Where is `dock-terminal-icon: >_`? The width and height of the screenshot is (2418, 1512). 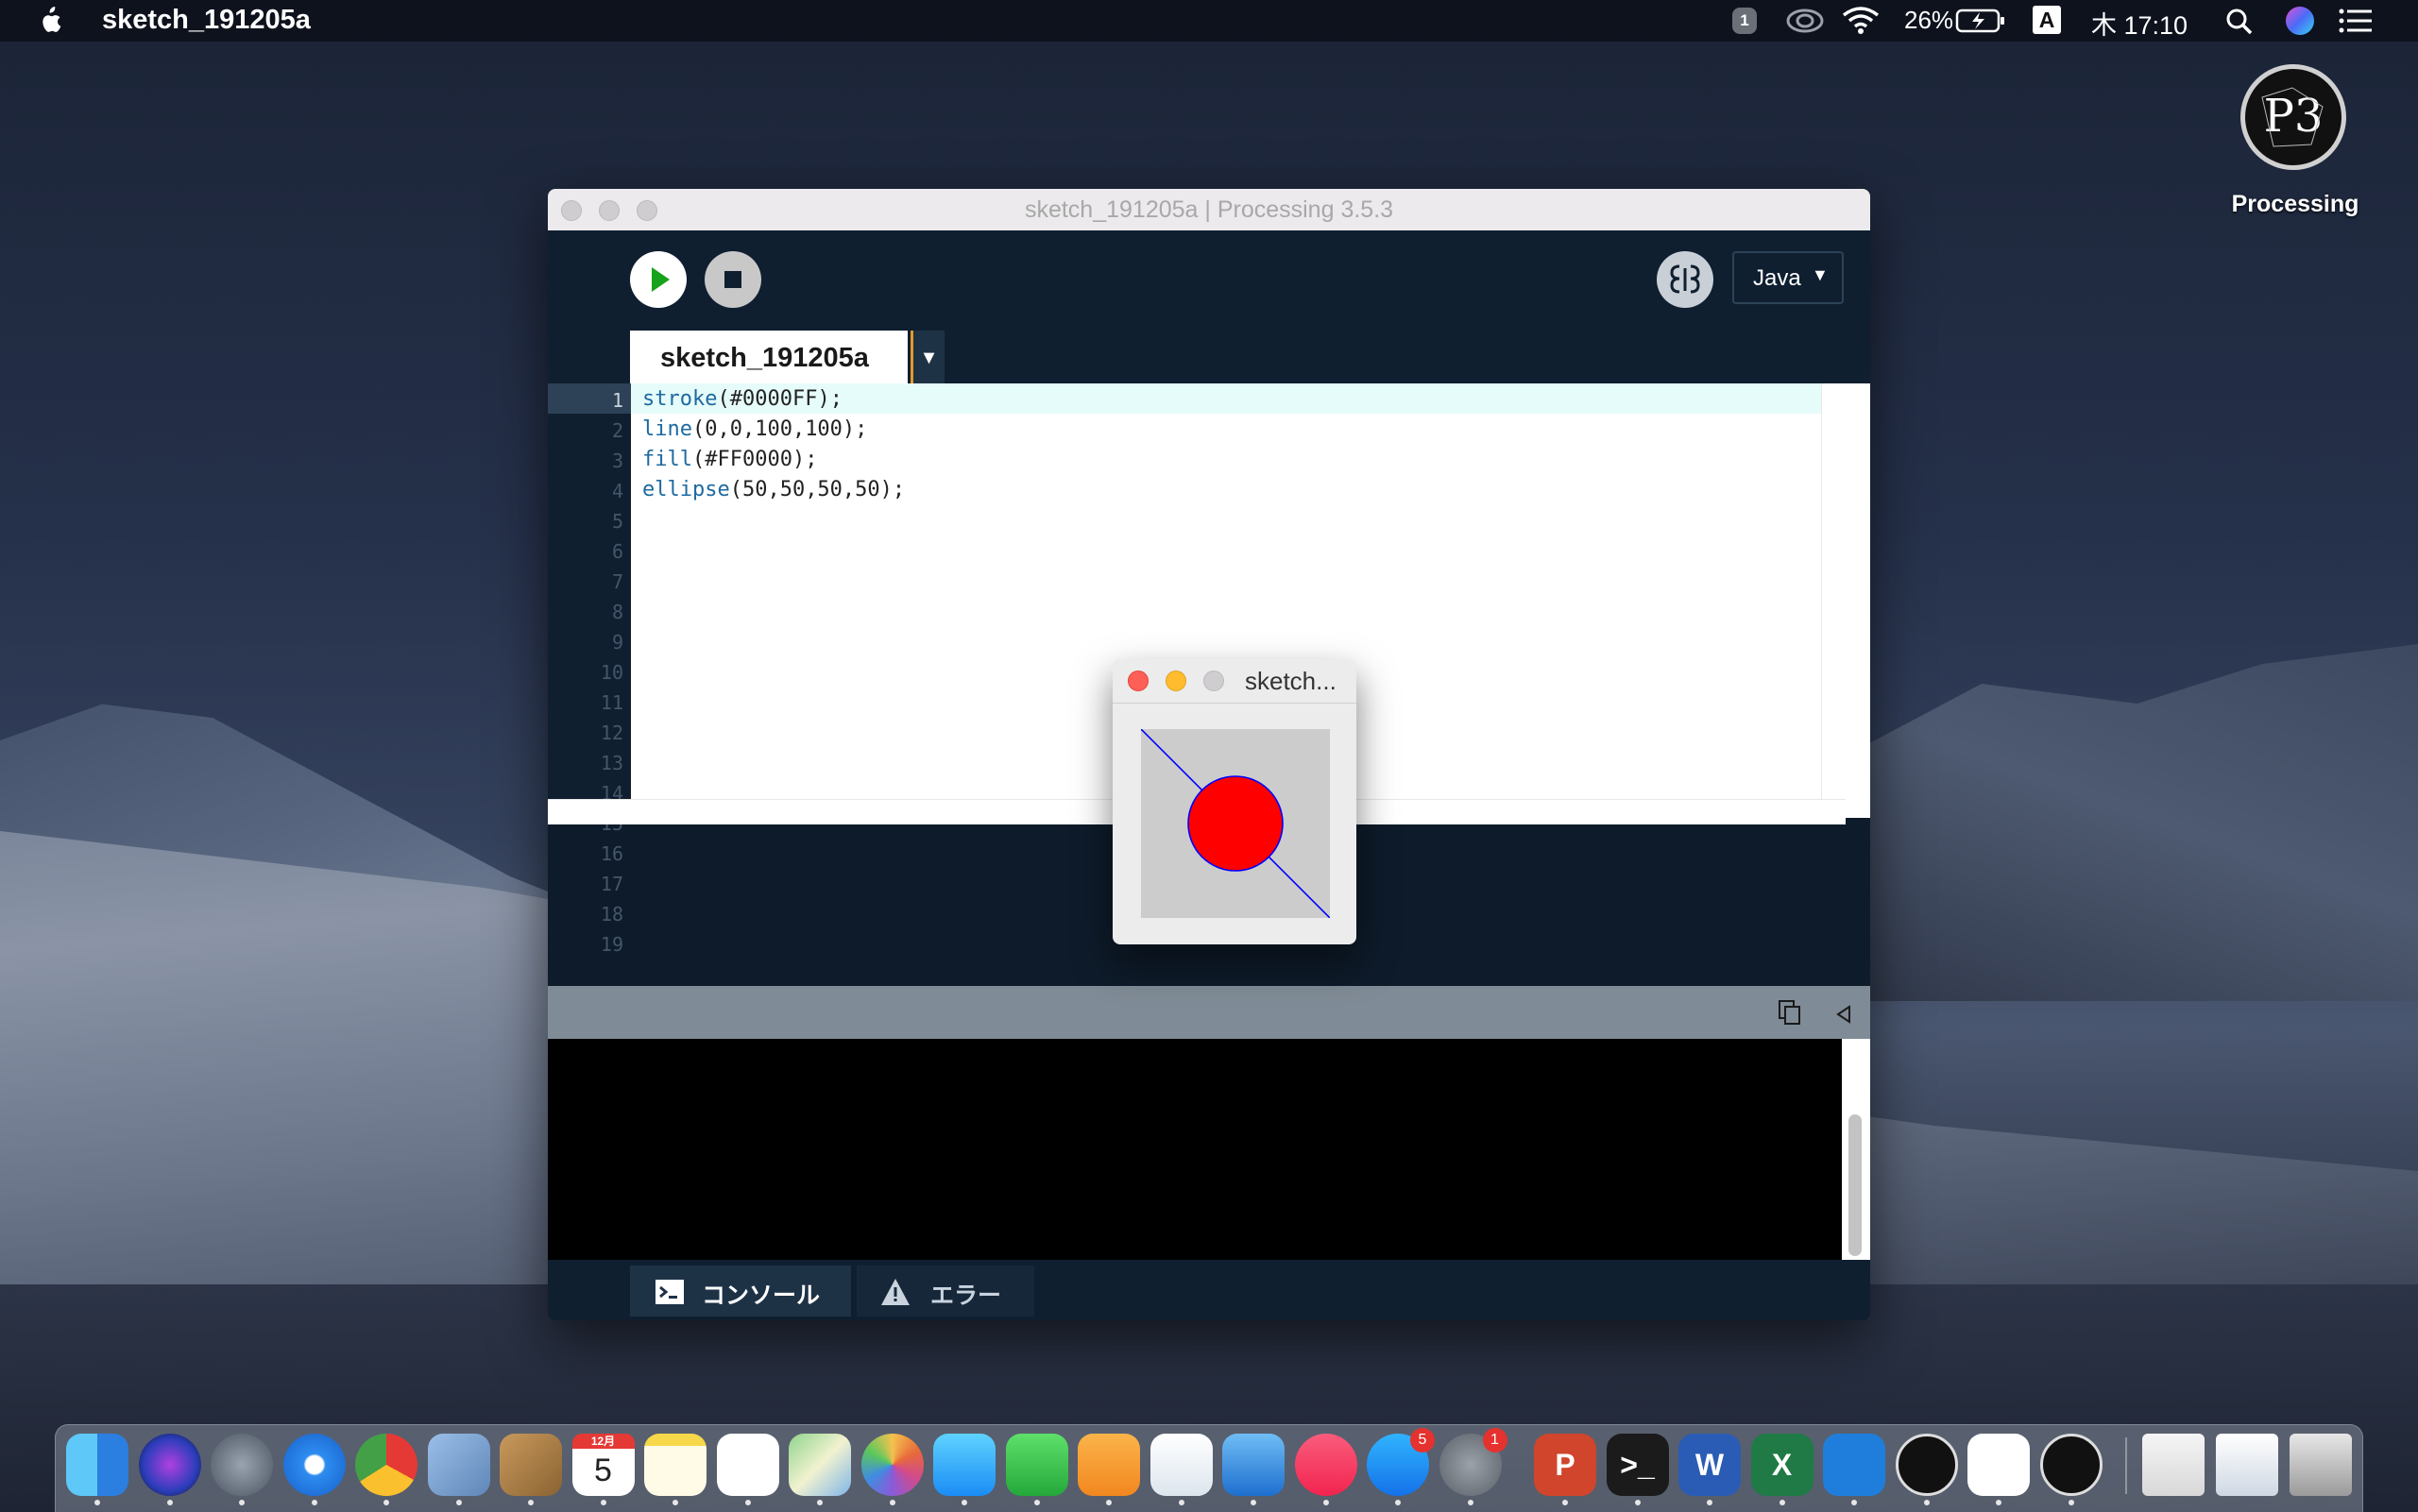 dock-terminal-icon: >_ is located at coordinates (1638, 1465).